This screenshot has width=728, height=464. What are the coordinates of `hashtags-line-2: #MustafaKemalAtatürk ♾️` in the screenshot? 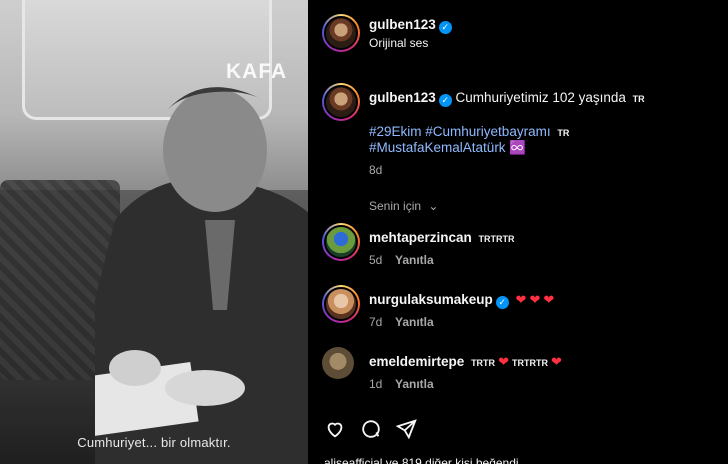 It's located at (447, 148).